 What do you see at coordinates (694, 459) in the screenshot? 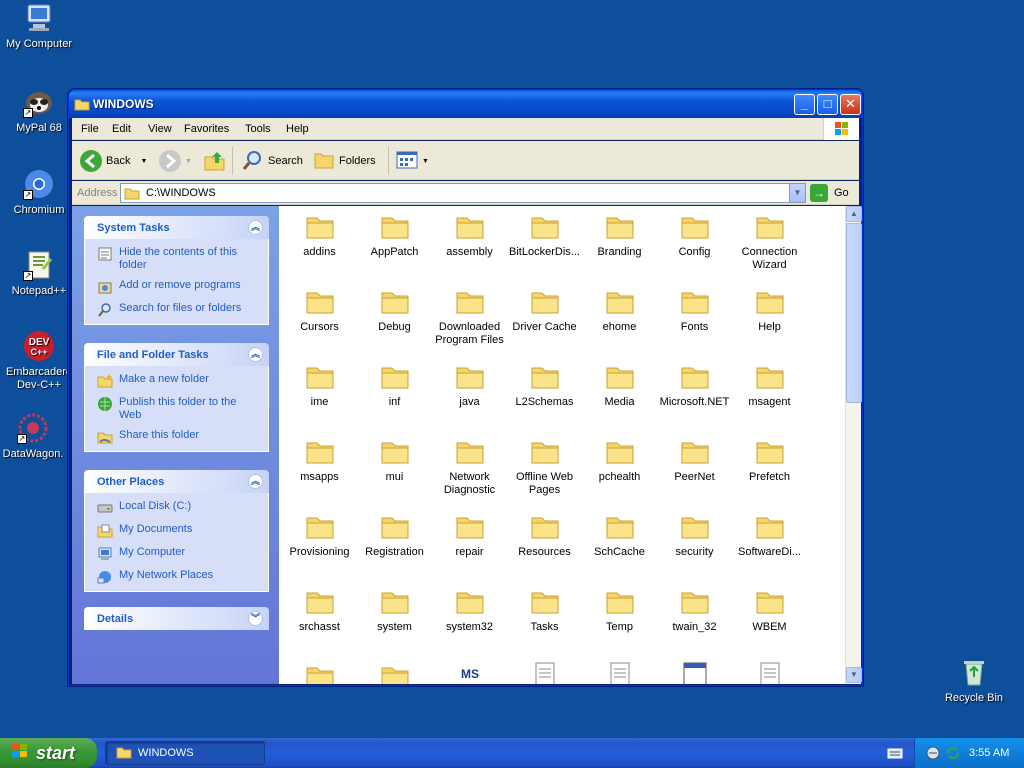
I see `folder-item: PeerNet` at bounding box center [694, 459].